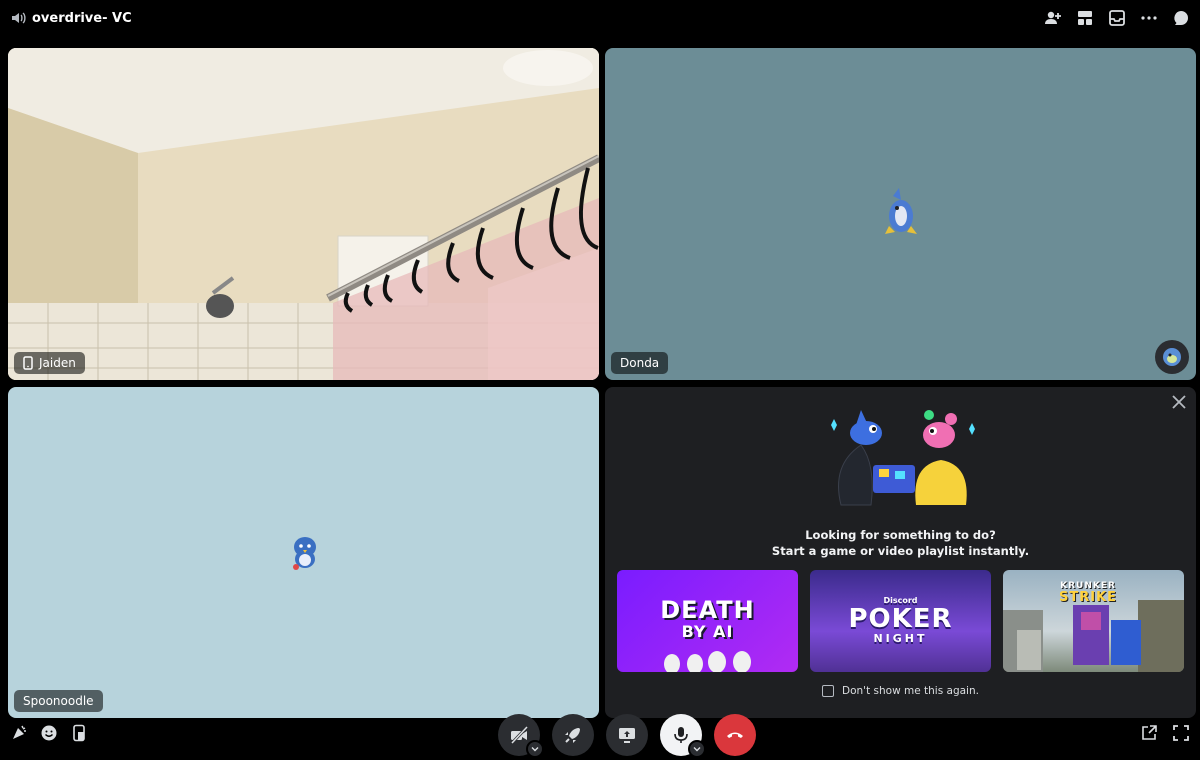  What do you see at coordinates (1181, 18) in the screenshot?
I see `chat-icon` at bounding box center [1181, 18].